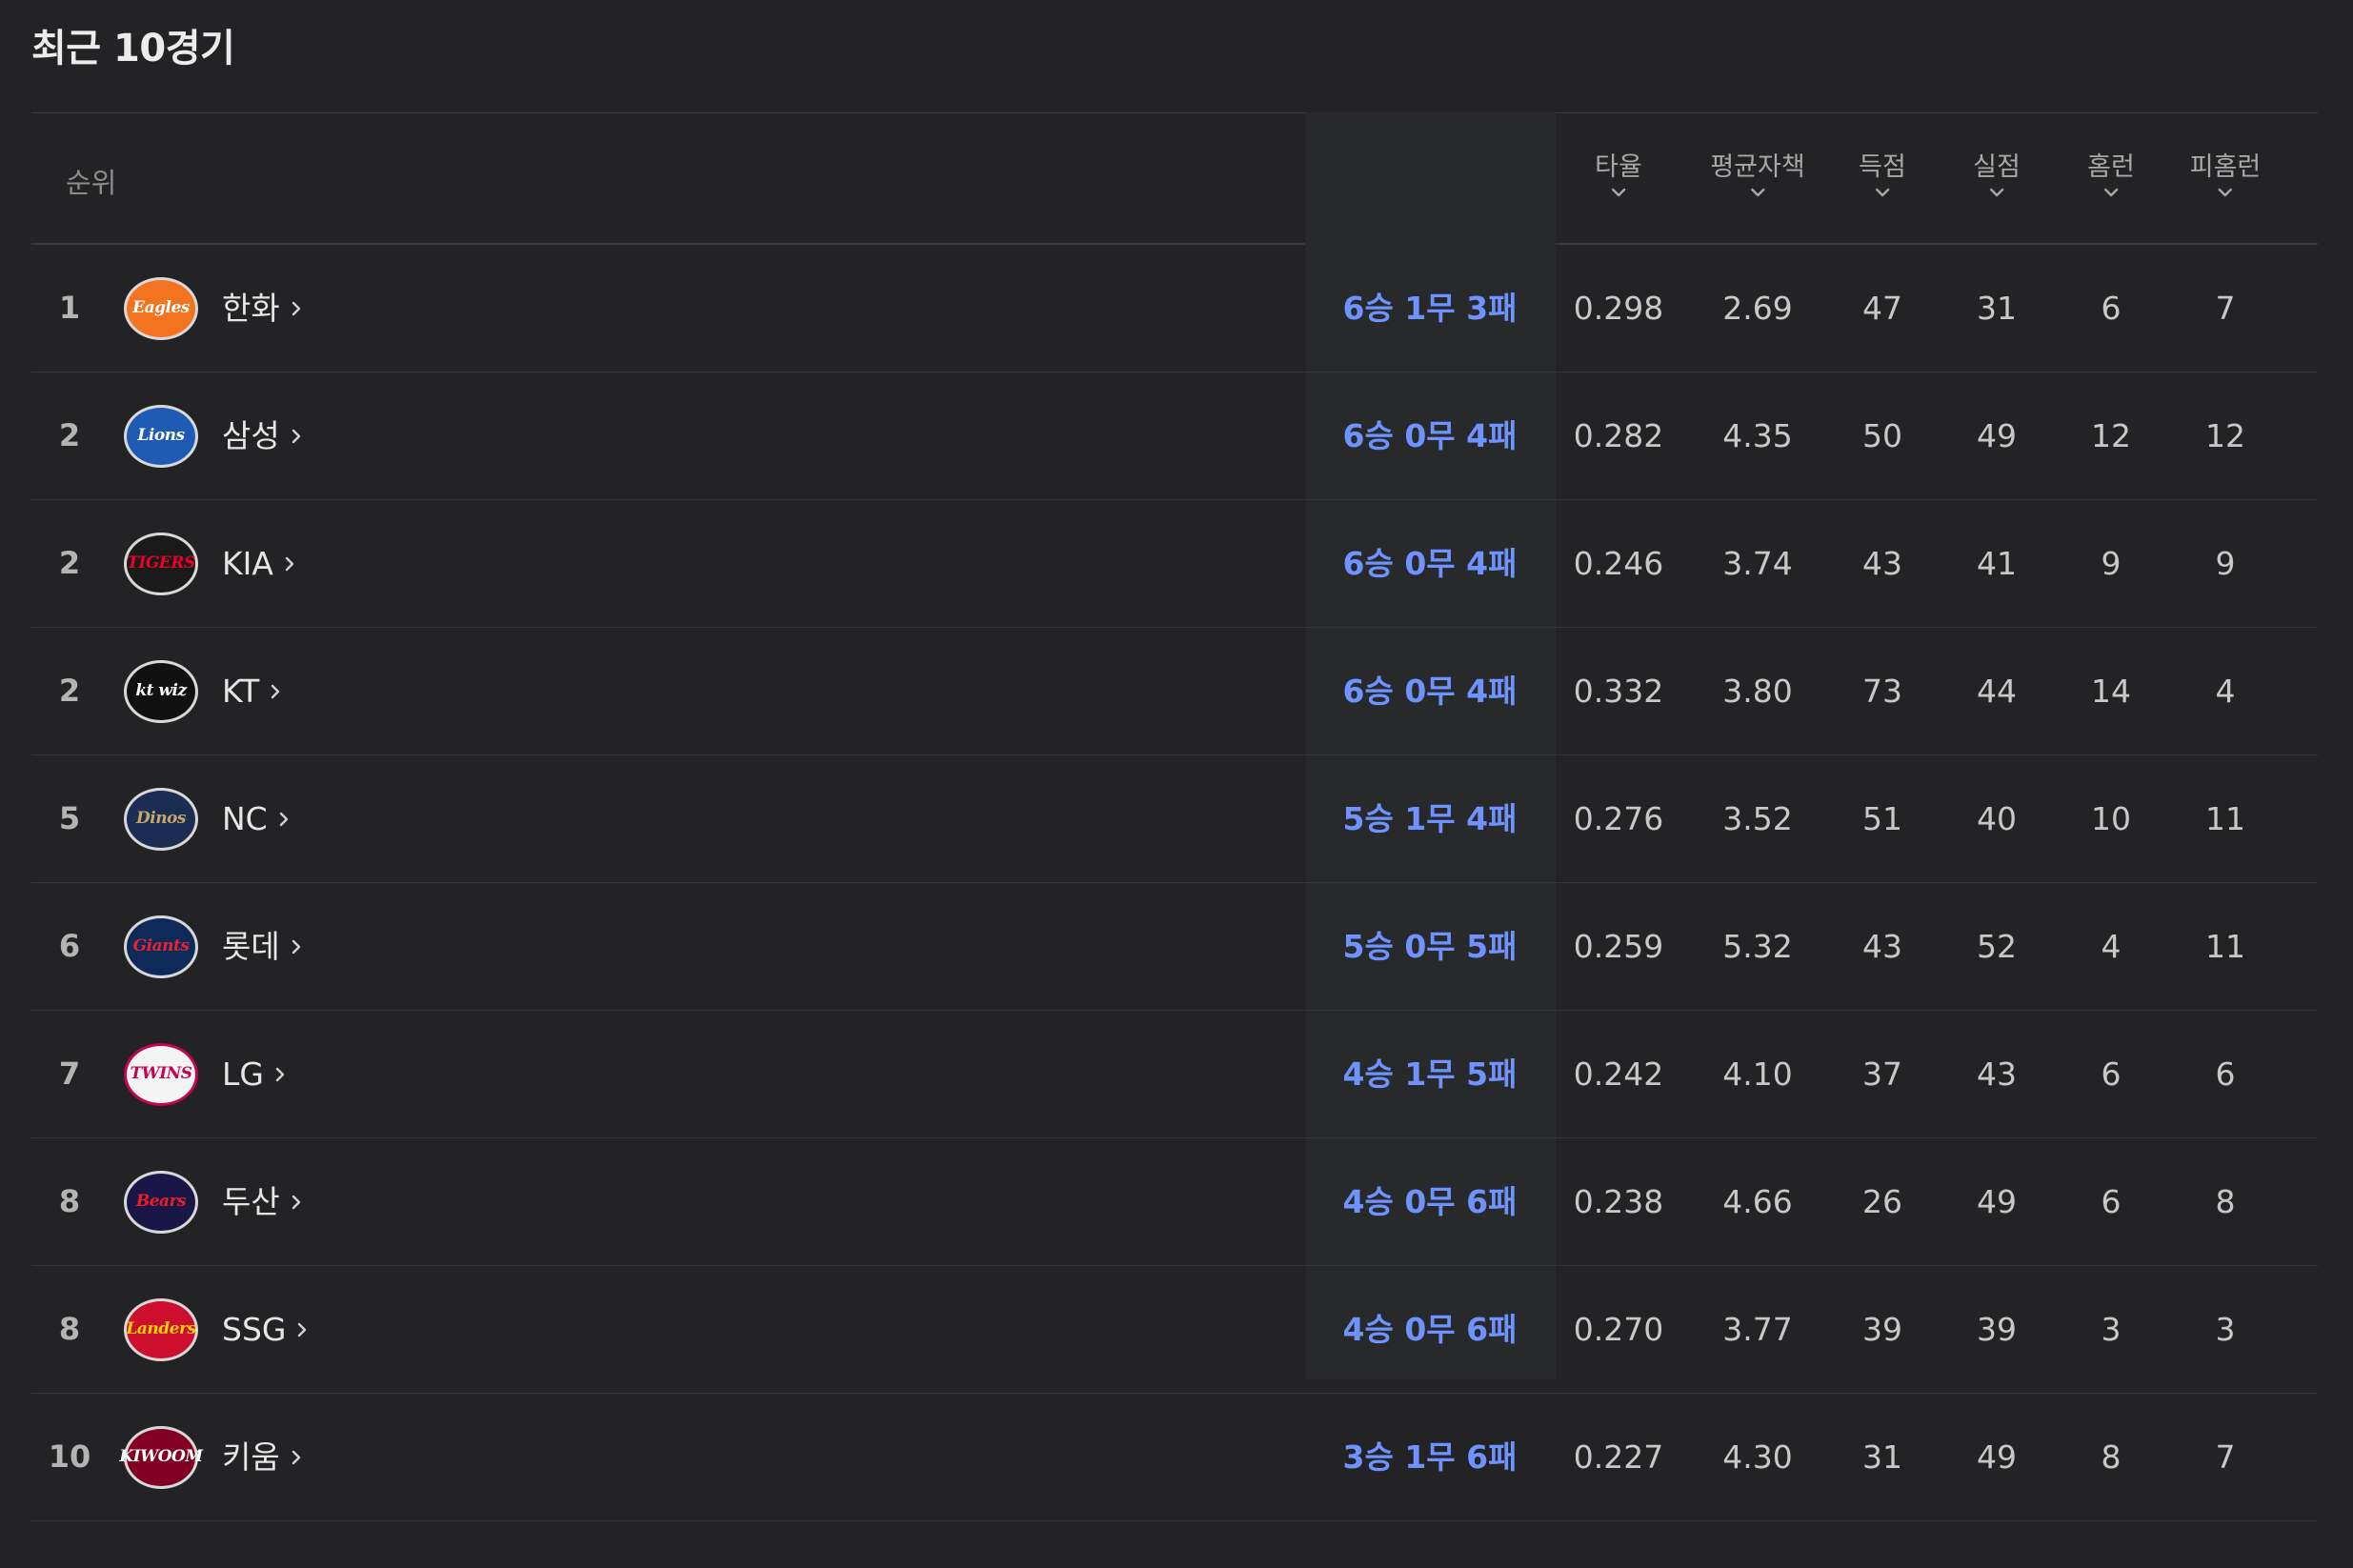  What do you see at coordinates (1618, 436) in the screenshot?
I see `batting-avg-value: 0.282` at bounding box center [1618, 436].